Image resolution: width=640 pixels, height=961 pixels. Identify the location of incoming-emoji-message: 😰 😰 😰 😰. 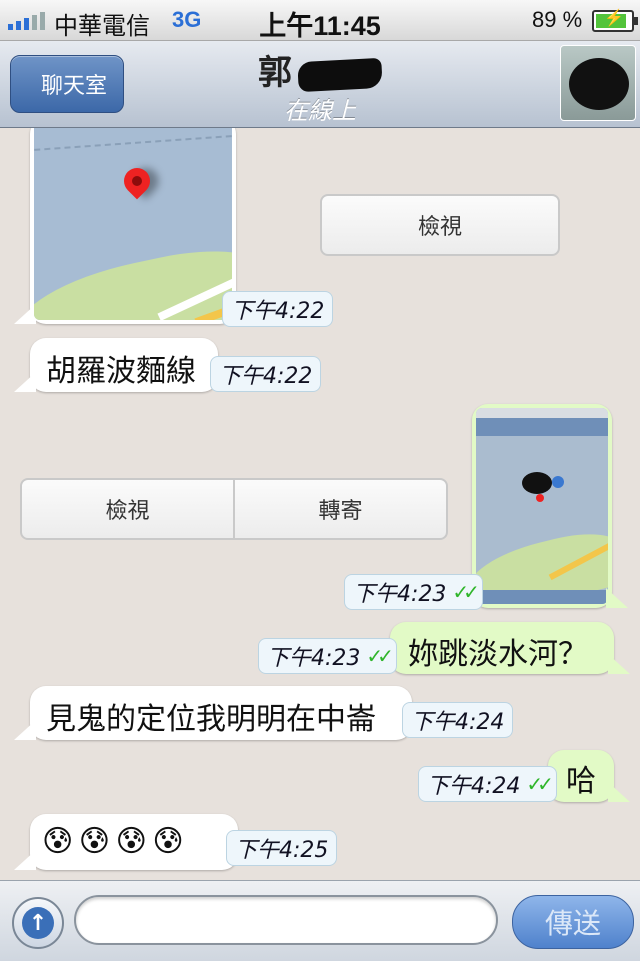
(126, 842).